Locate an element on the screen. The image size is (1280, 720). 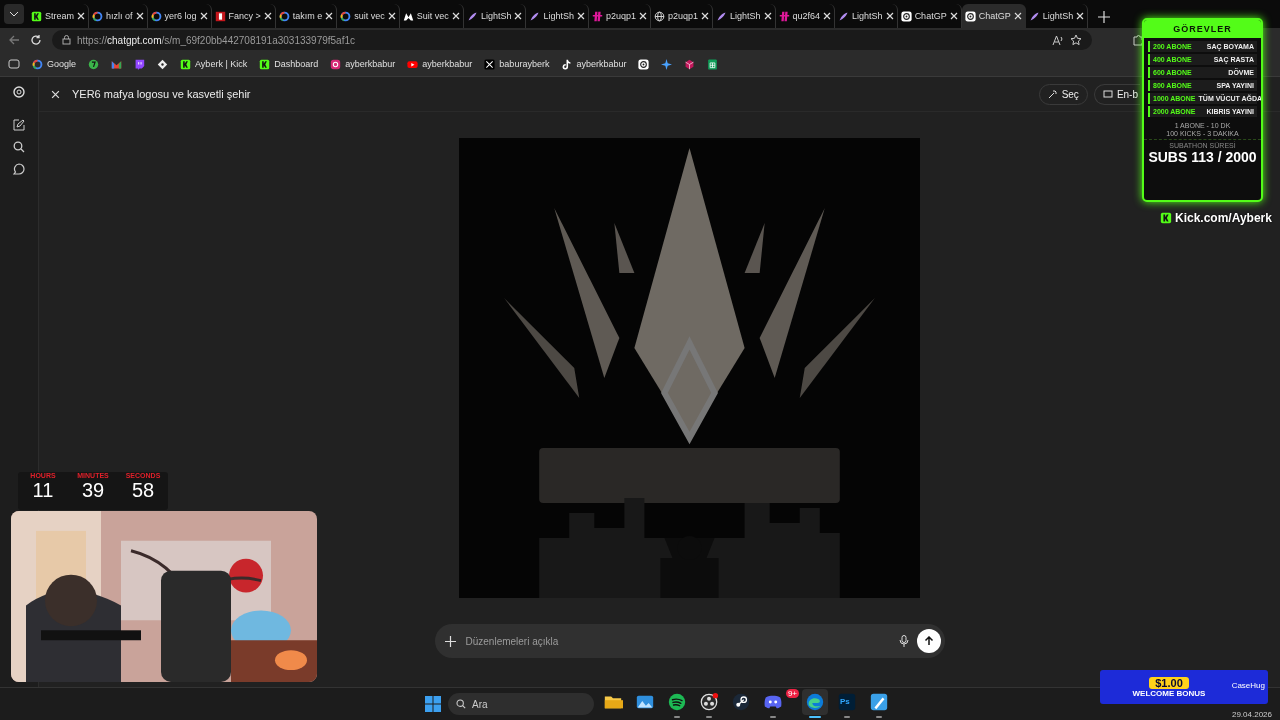
message-composer: Düzenlemeleri açıkla is located at coordinates (689, 641).